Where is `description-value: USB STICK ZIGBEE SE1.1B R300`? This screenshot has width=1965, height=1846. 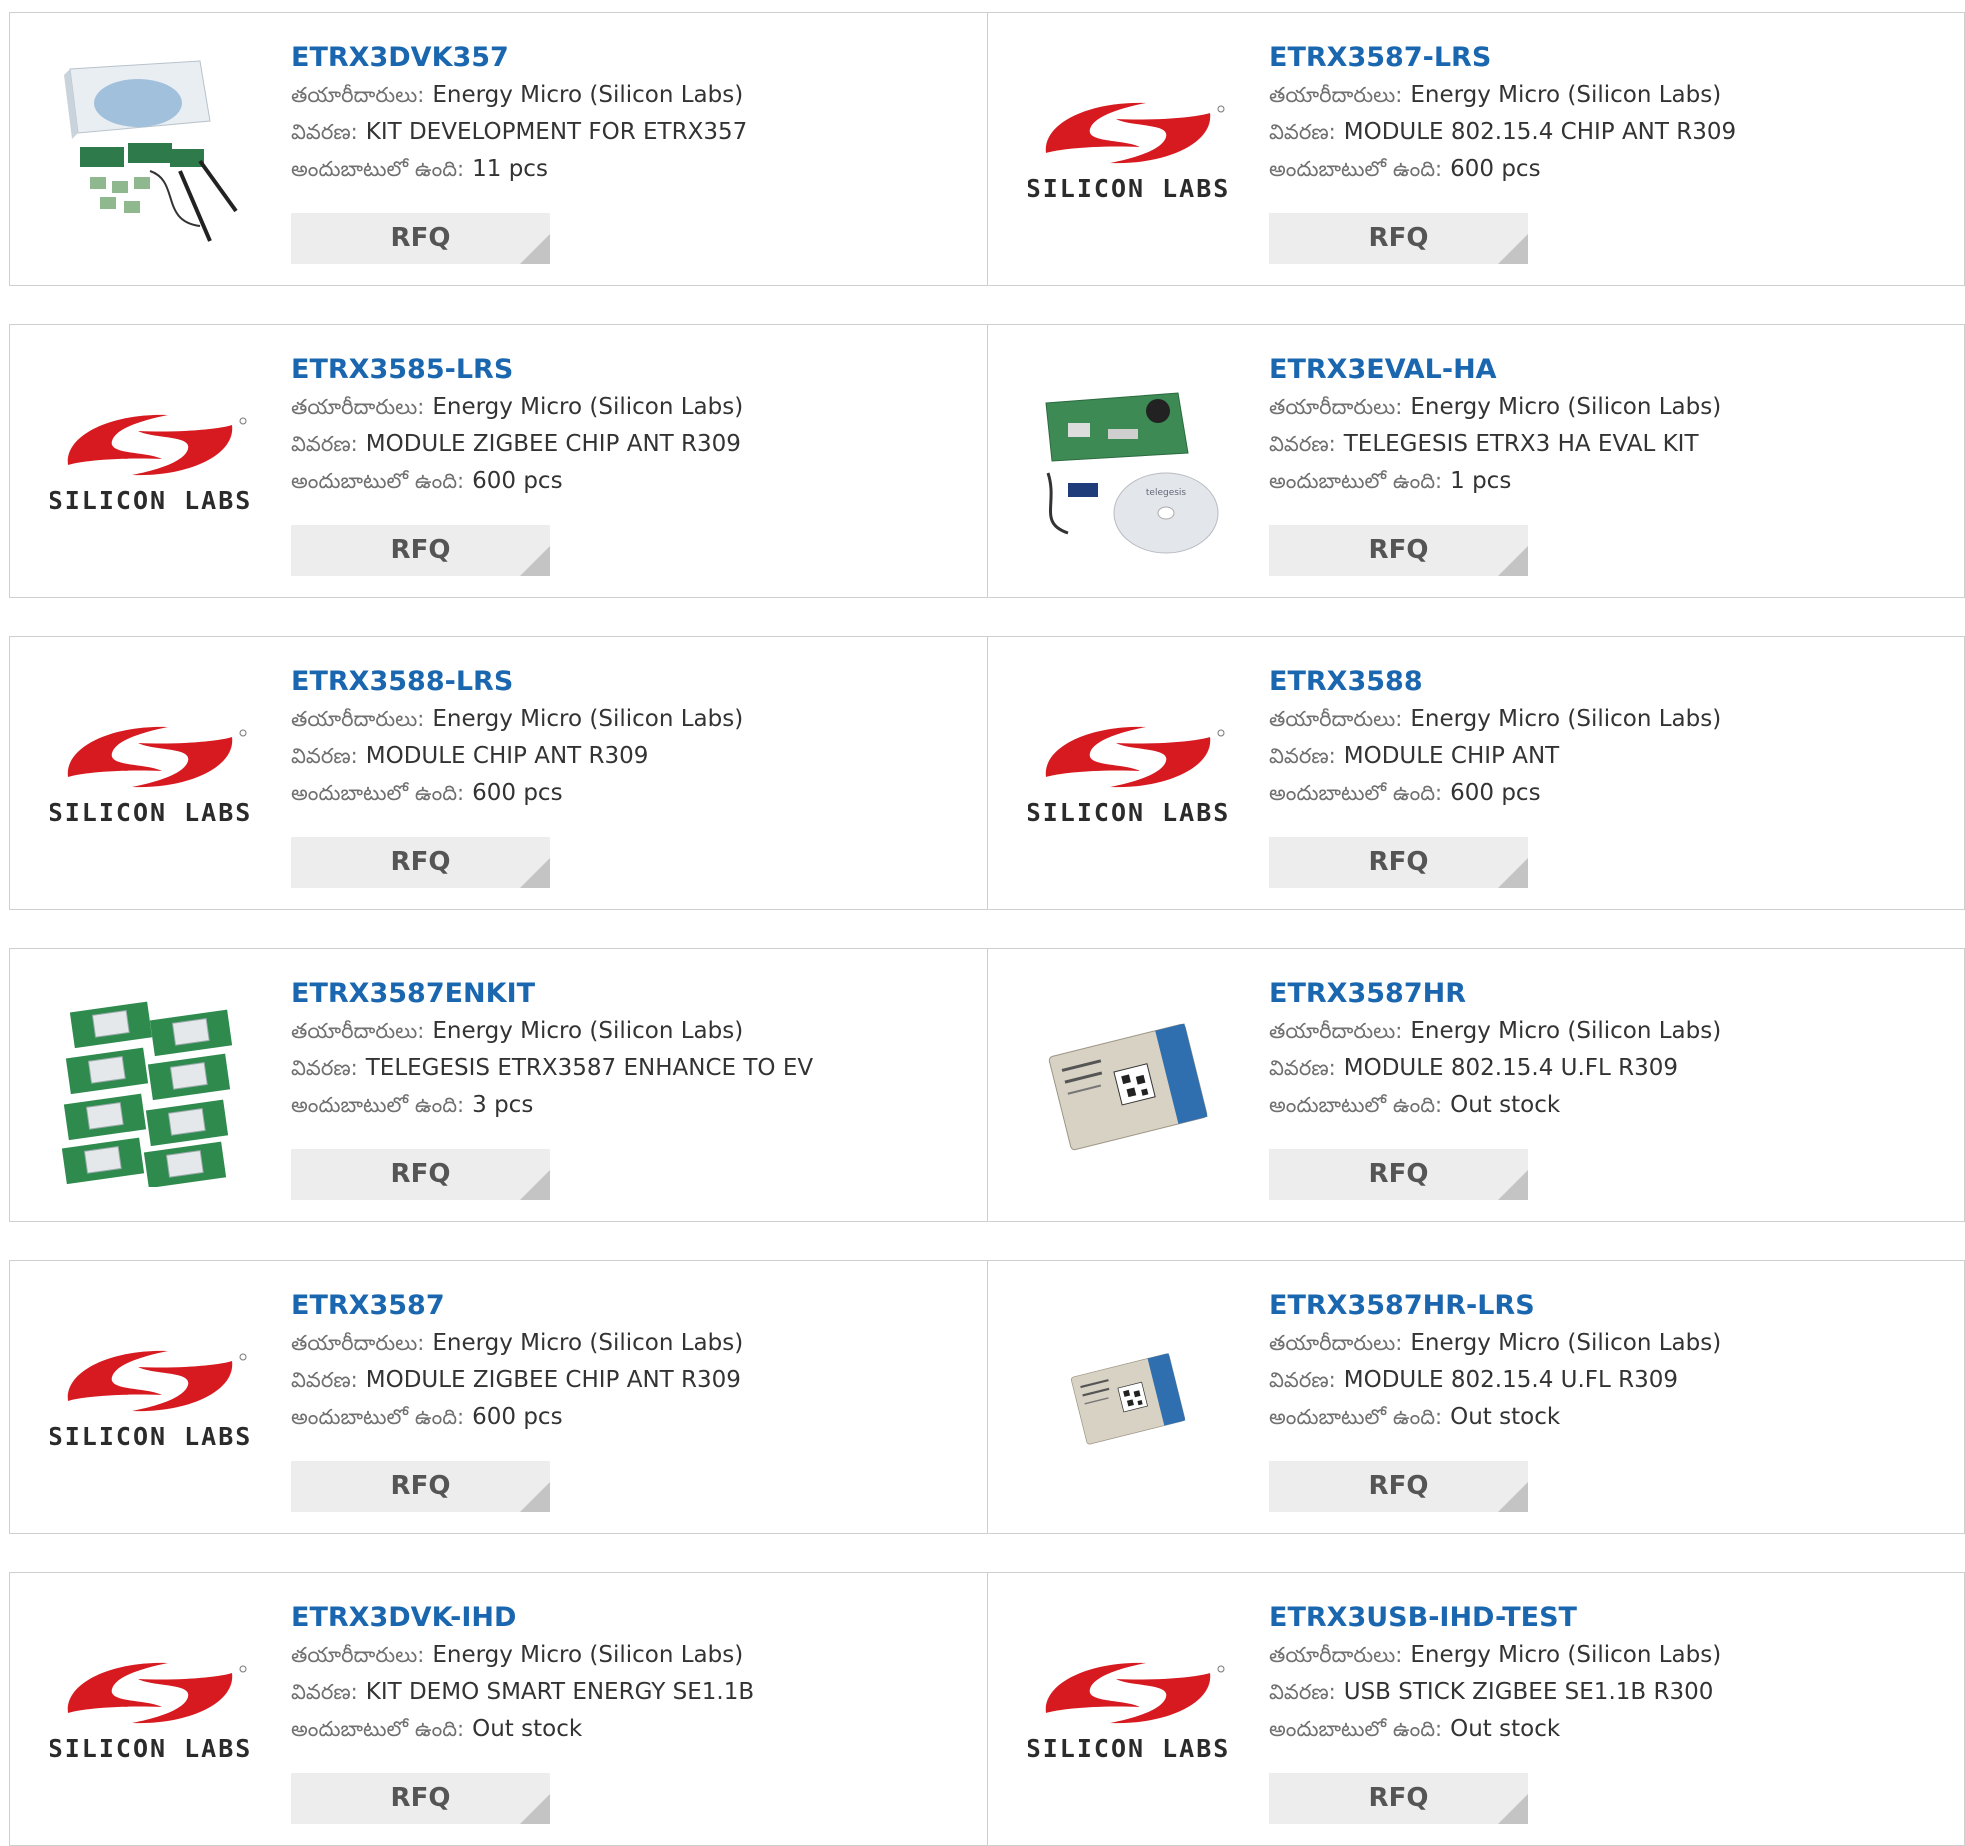
description-value: USB STICK ZIGBEE SE1.1B R300 is located at coordinates (1528, 1692).